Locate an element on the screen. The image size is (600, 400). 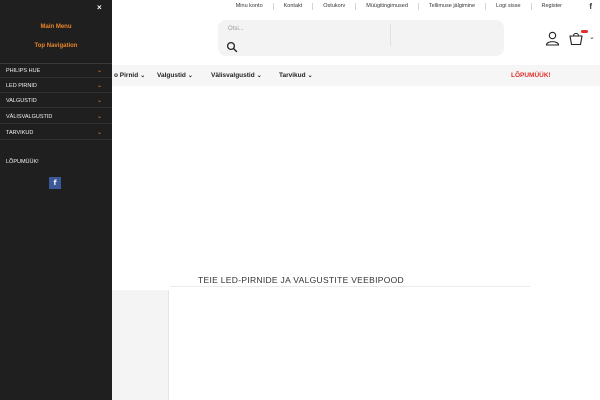
nav-item-label: o Pirnid is located at coordinates (126, 75).